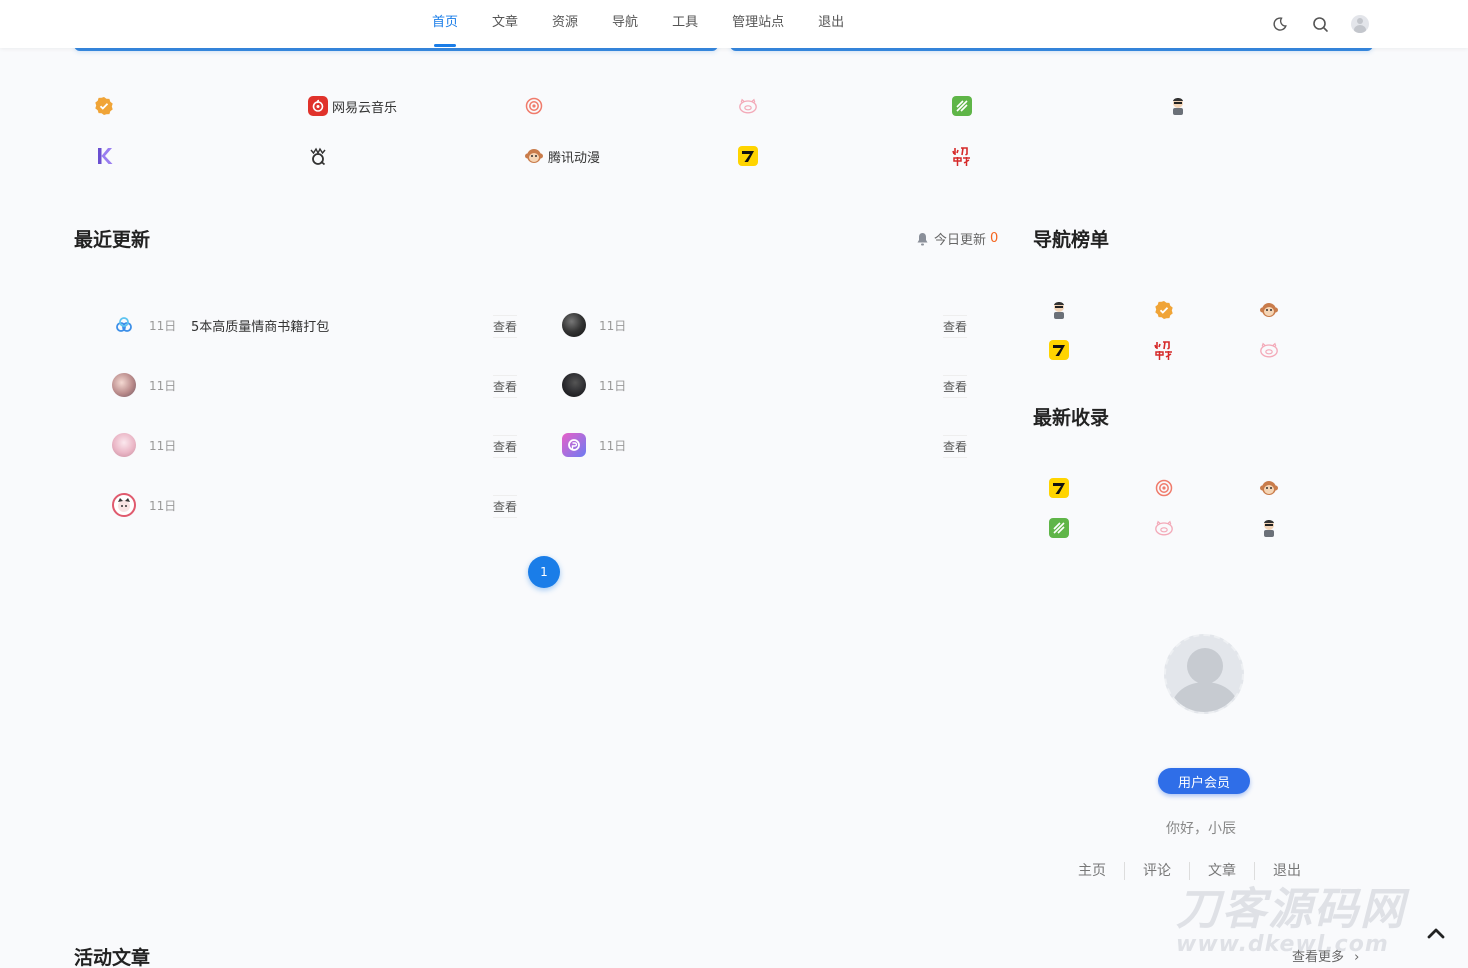 This screenshot has width=1468, height=968. I want to click on user-link-logout: 退出, so click(1287, 871).